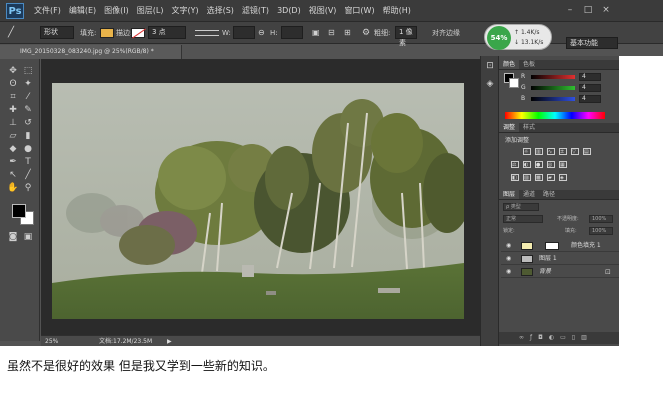  What do you see at coordinates (13, 71) in the screenshot?
I see `move-tool-icon: ✥` at bounding box center [13, 71].